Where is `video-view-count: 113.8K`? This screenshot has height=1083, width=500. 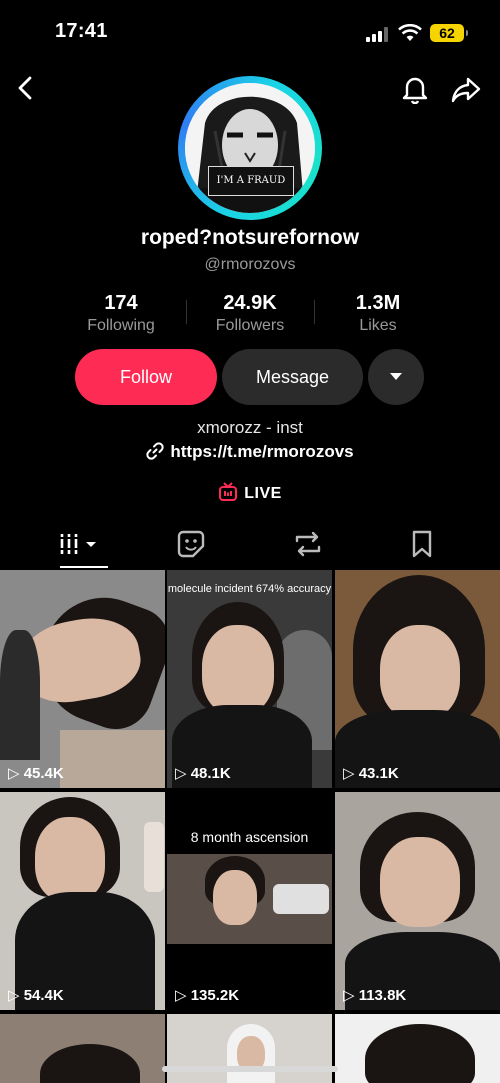
video-view-count: 113.8K is located at coordinates (375, 995).